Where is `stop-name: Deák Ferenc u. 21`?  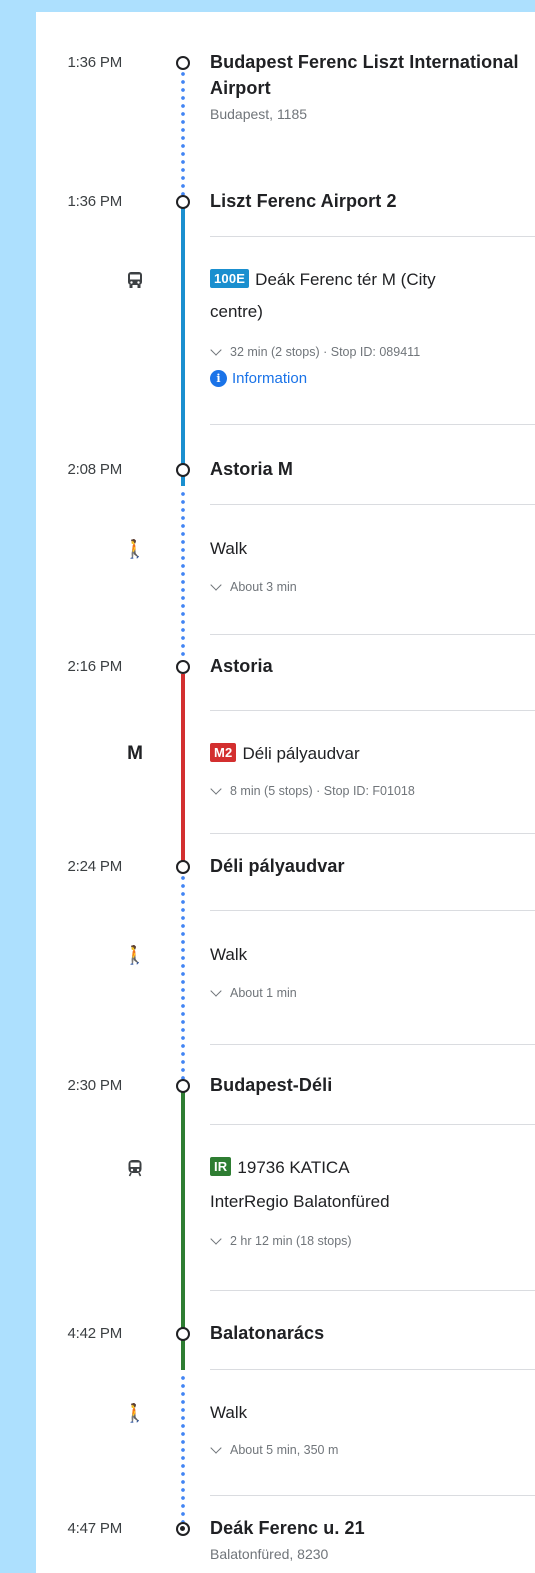 stop-name: Deák Ferenc u. 21 is located at coordinates (287, 1528).